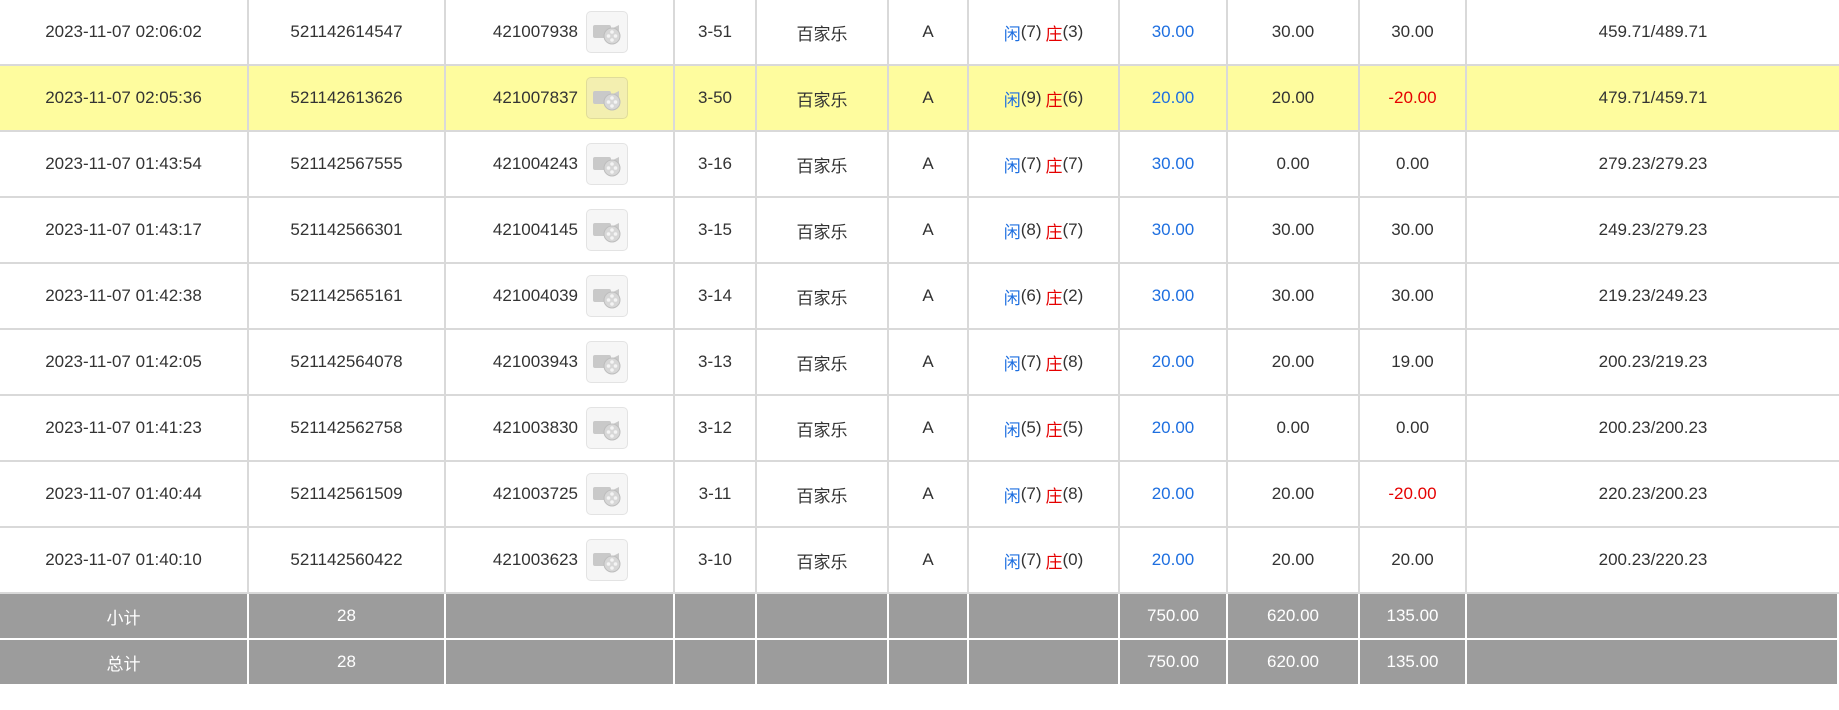 Image resolution: width=1839 pixels, height=710 pixels. Describe the element at coordinates (1413, 617) in the screenshot. I see `summary-win-loss: 135.00` at that location.